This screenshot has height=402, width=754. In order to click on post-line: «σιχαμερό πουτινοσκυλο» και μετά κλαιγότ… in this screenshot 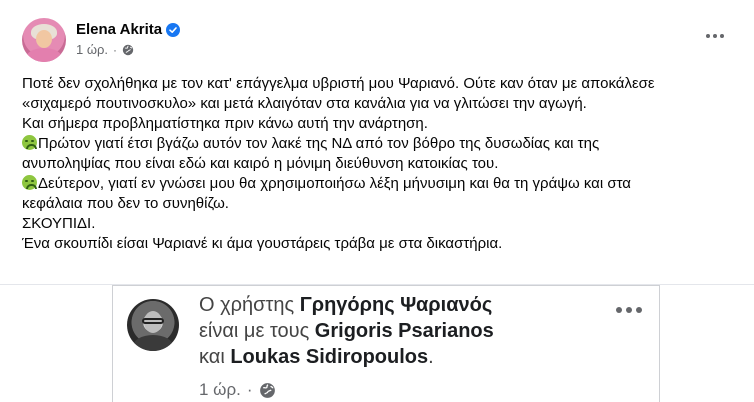, I will do `click(304, 103)`.